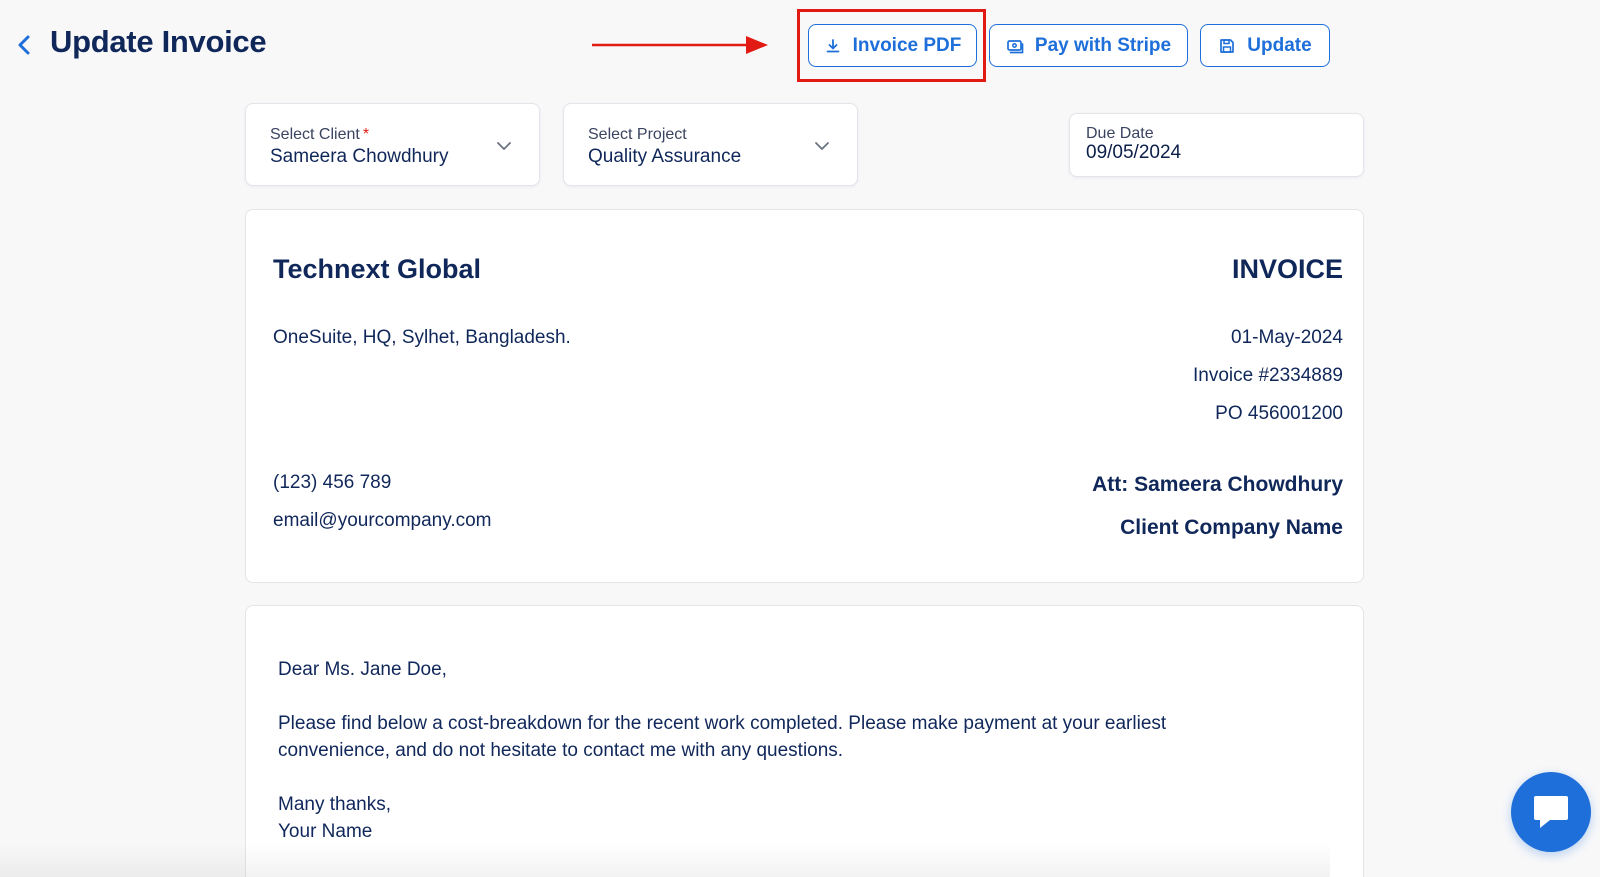  Describe the element at coordinates (377, 269) in the screenshot. I see `company-name: Technext Global` at that location.